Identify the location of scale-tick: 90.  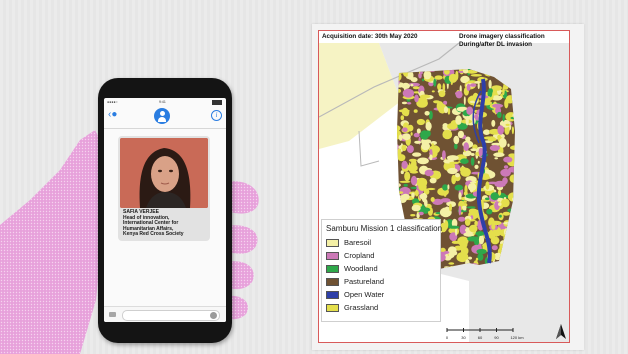
(496, 337).